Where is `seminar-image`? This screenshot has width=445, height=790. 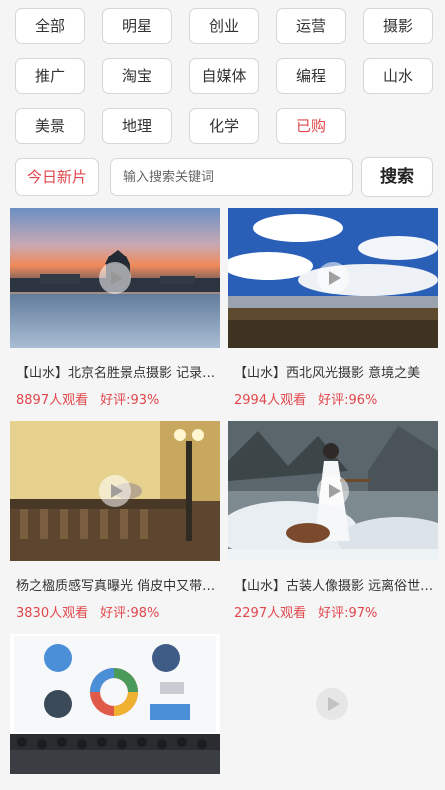 seminar-image is located at coordinates (115, 704).